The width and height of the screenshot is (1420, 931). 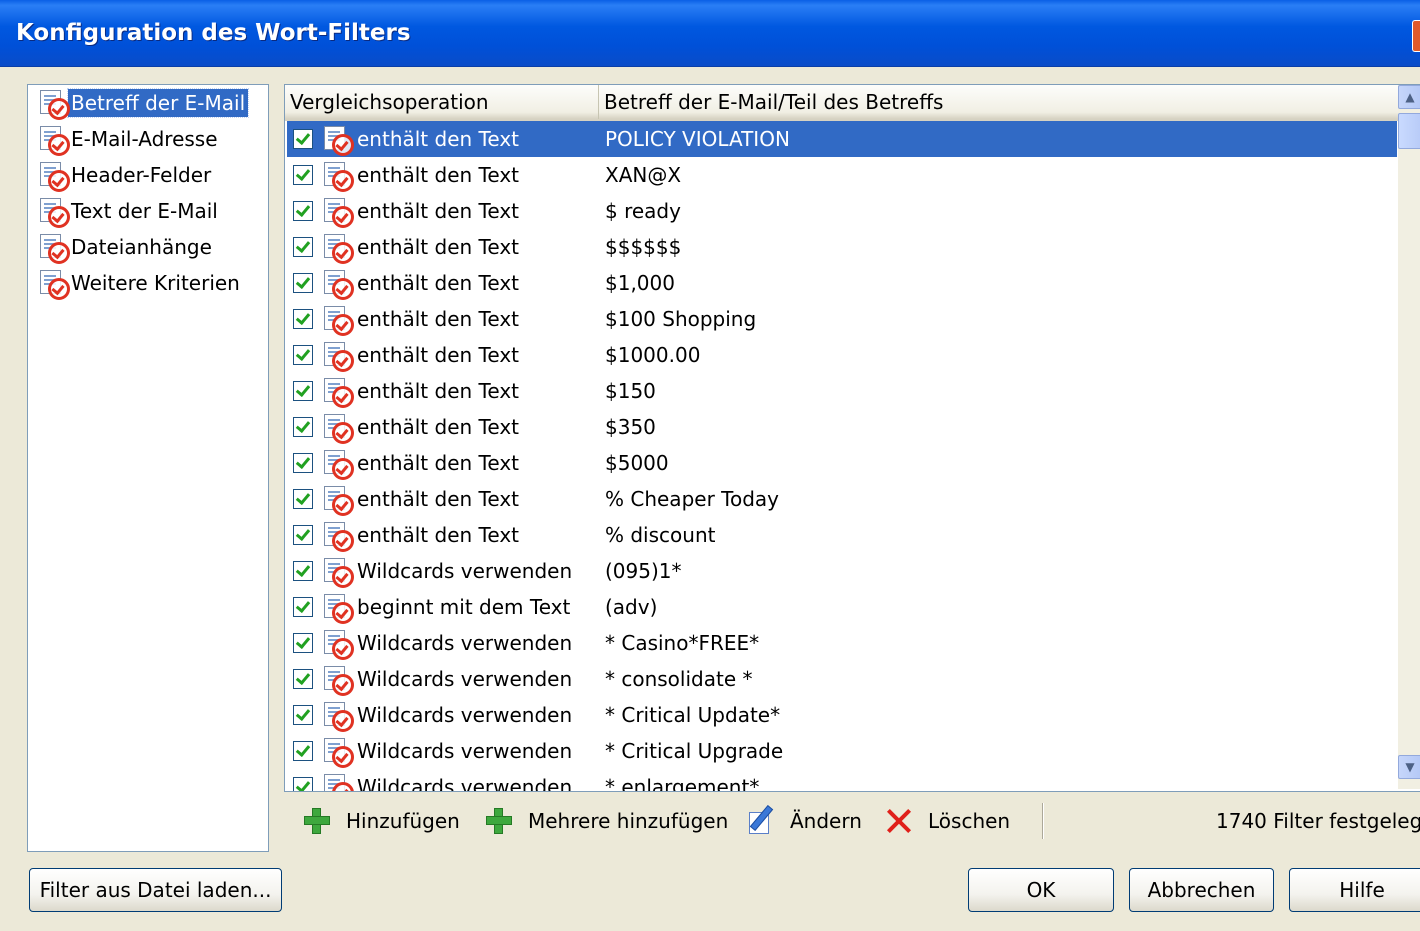 I want to click on table-row: Wildcards verwenden * Casino*FREE*, so click(x=842, y=643).